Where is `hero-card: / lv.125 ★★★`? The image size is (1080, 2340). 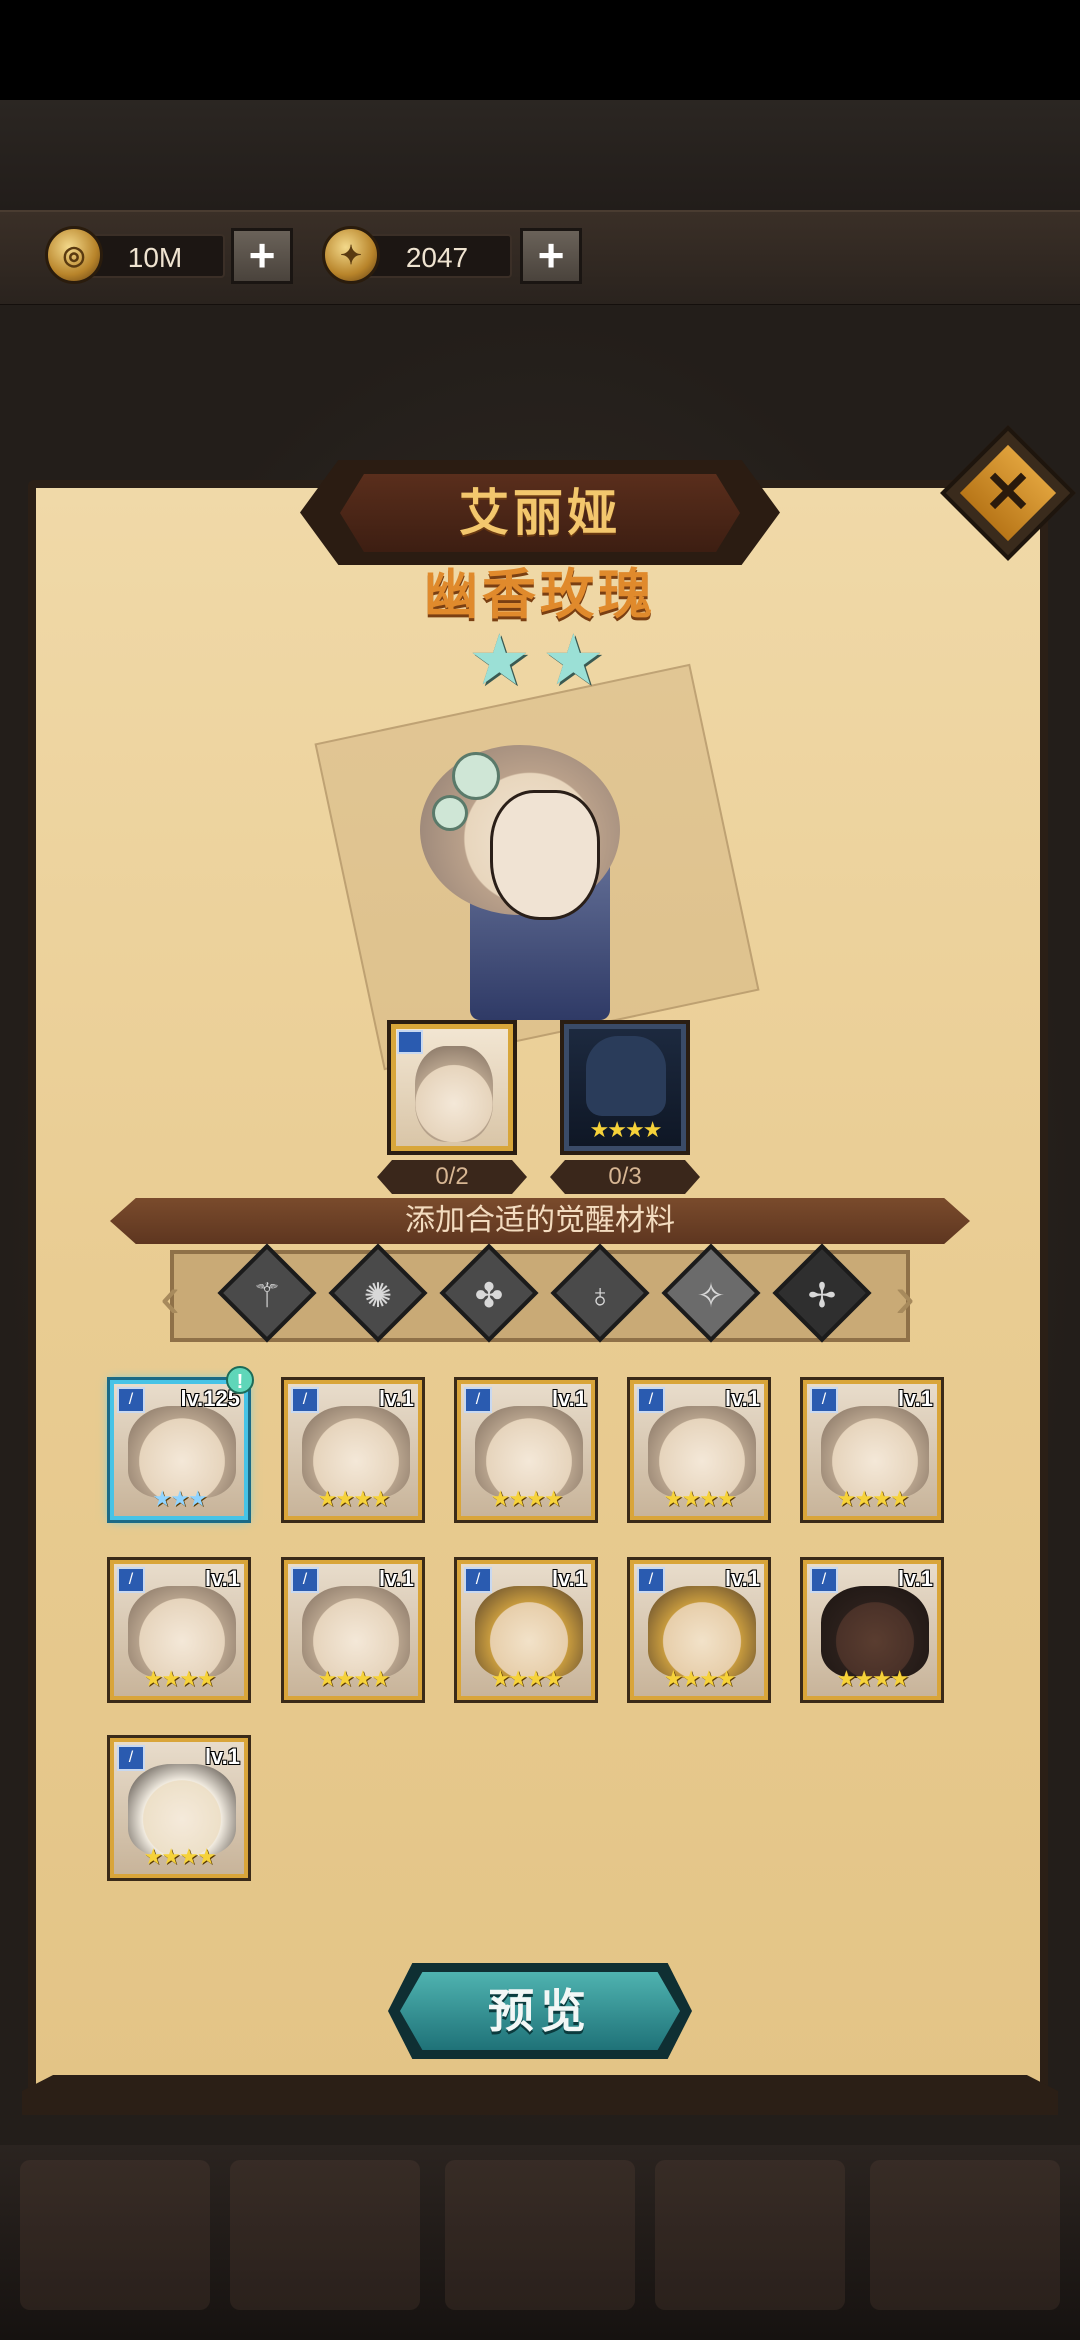 hero-card: / lv.125 ★★★ is located at coordinates (179, 1450).